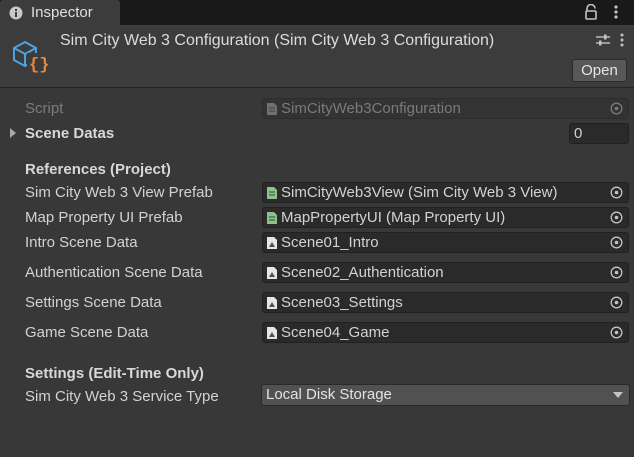  Describe the element at coordinates (104, 217) in the screenshot. I see `map-property-prefab-label: Map Property UI Prefab` at that location.